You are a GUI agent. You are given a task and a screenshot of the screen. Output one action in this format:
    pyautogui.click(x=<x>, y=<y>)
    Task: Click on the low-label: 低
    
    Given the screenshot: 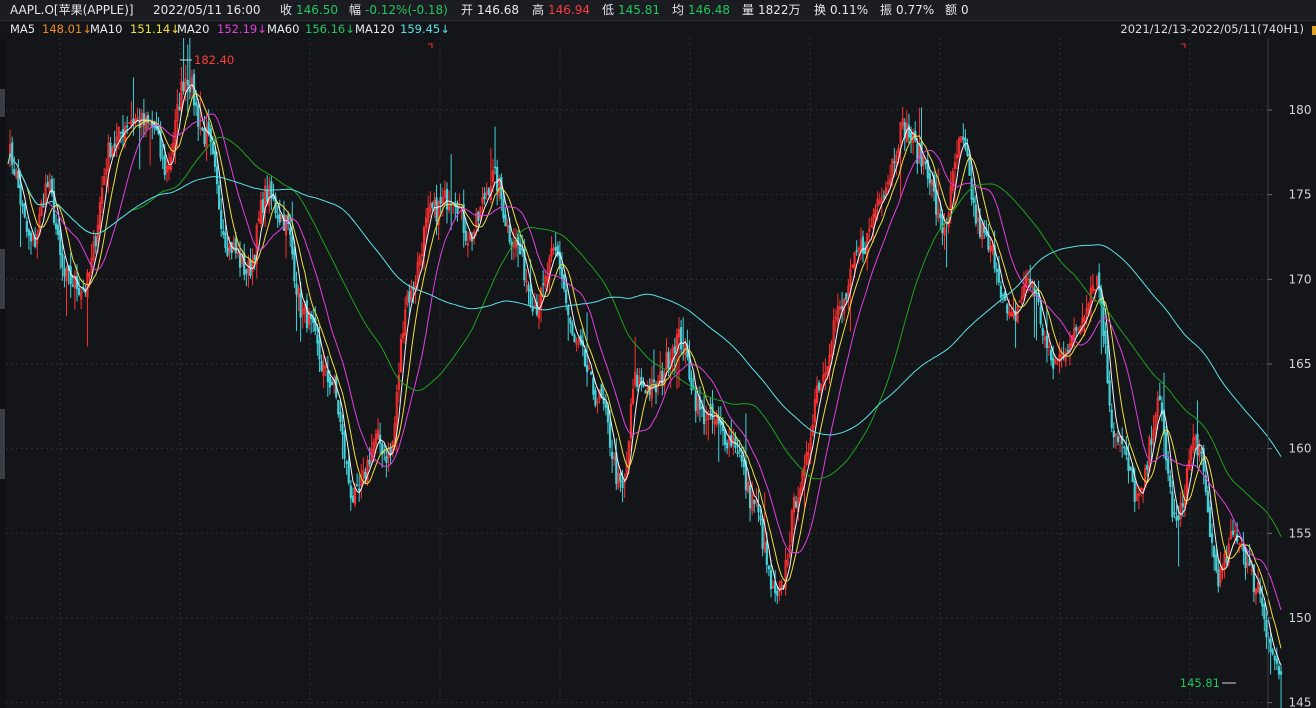 What is the action you would take?
    pyautogui.click(x=608, y=10)
    